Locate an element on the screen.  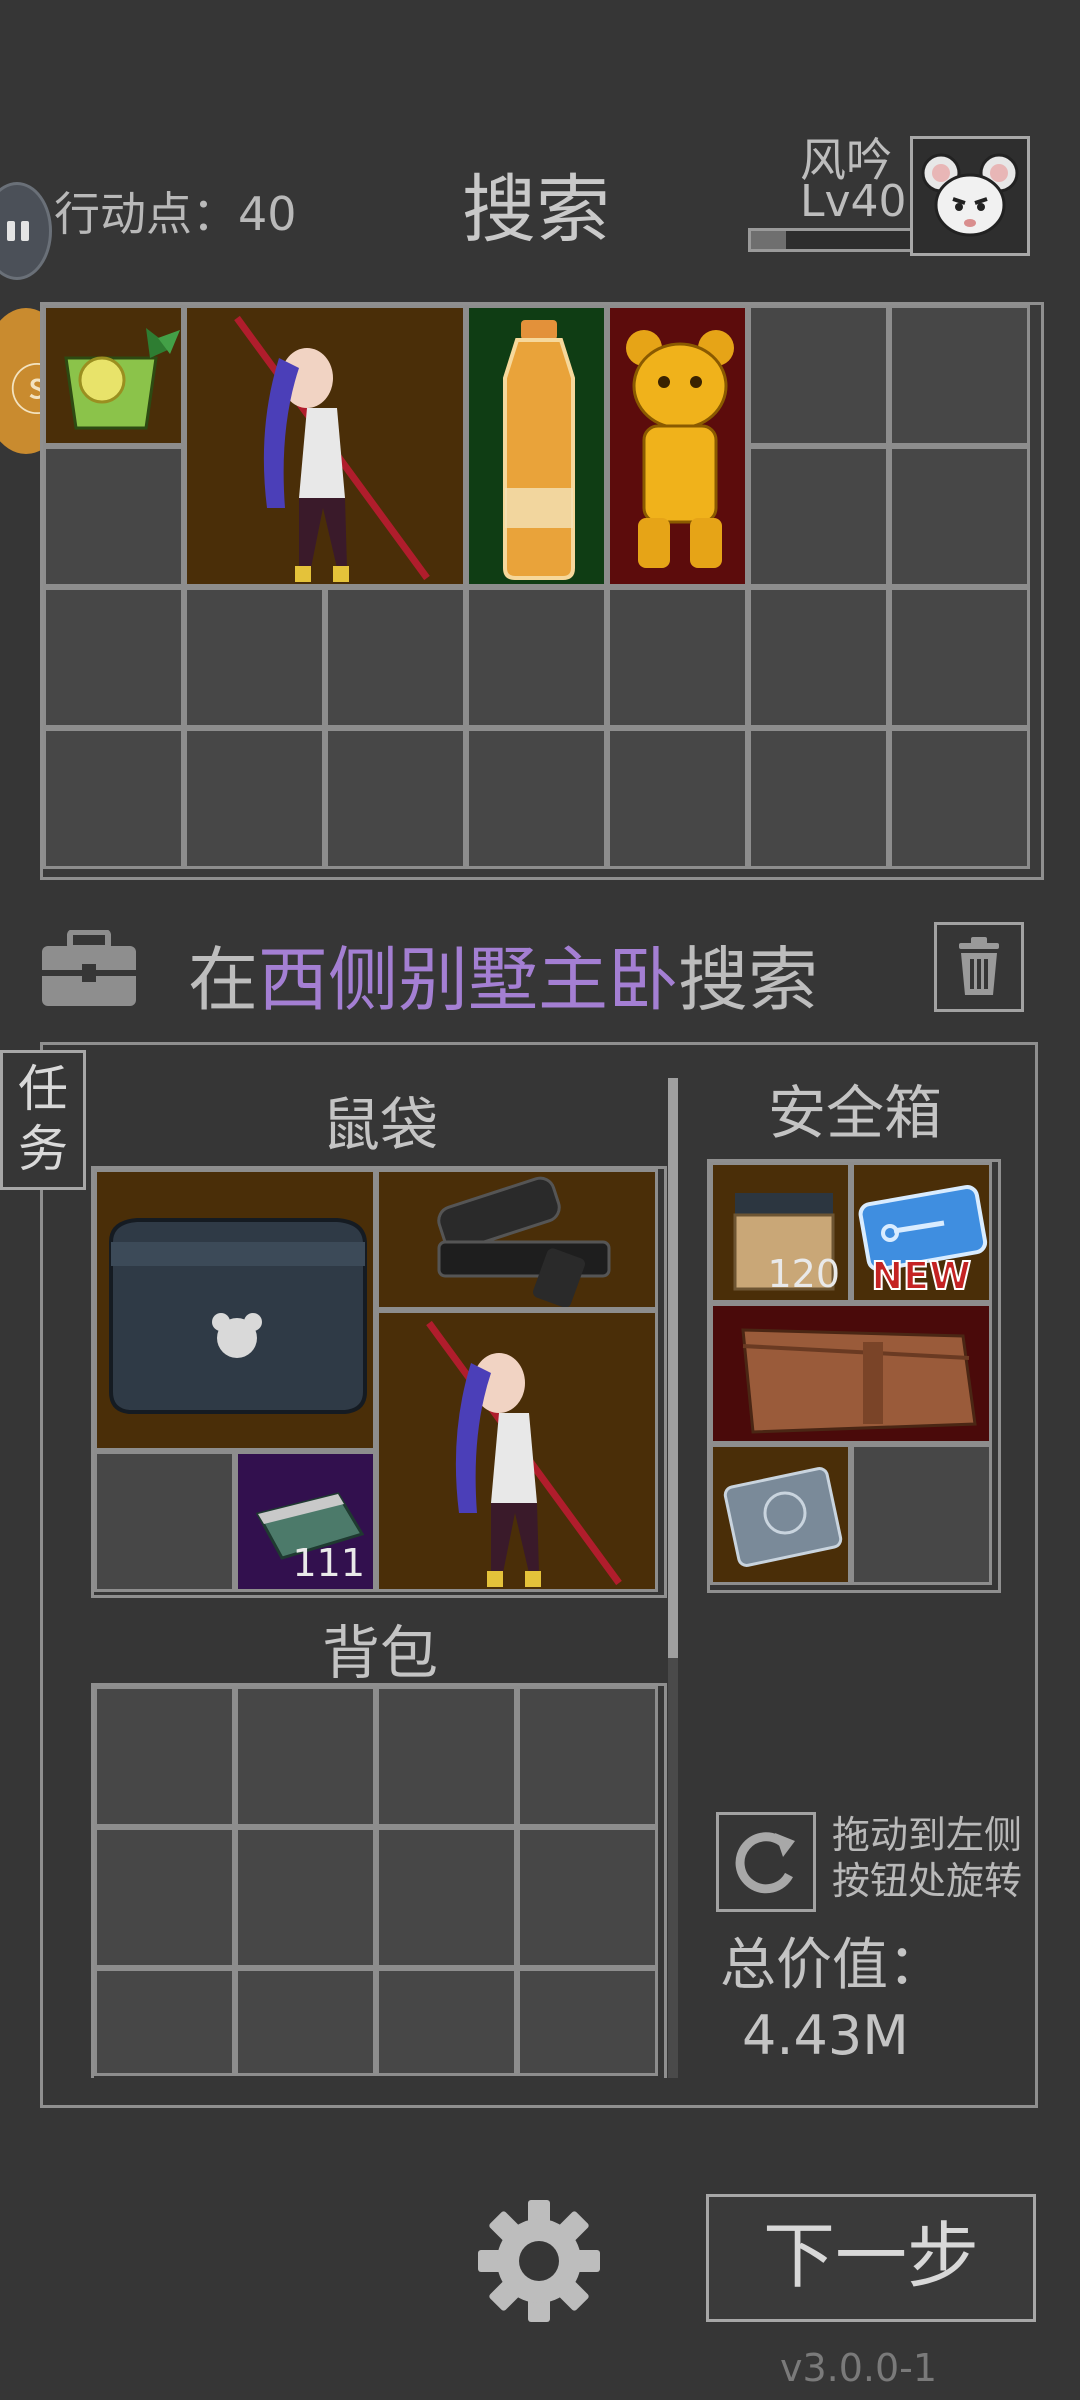
version-label: v3.0.0-1 is located at coordinates (859, 2368).